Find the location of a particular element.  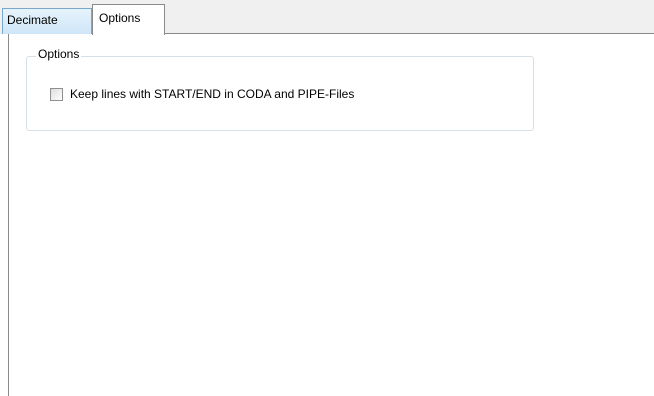

keep-lines-checkbox is located at coordinates (56, 94).